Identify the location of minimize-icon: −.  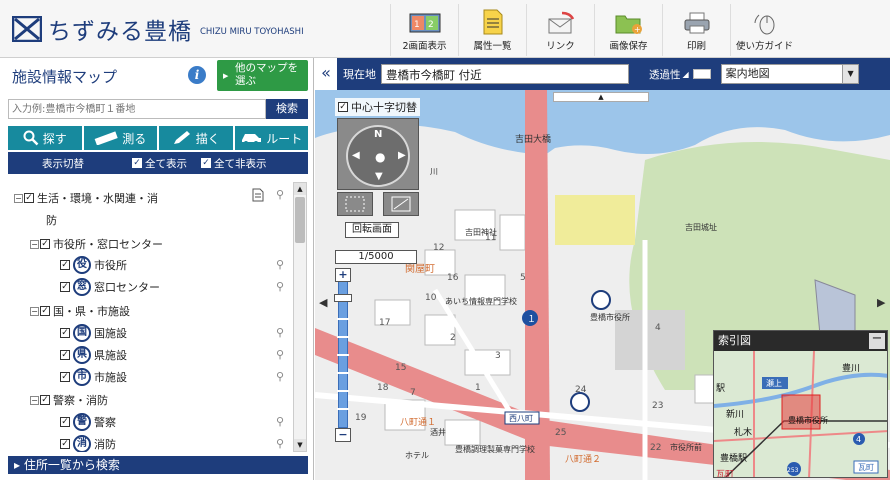
(877, 340).